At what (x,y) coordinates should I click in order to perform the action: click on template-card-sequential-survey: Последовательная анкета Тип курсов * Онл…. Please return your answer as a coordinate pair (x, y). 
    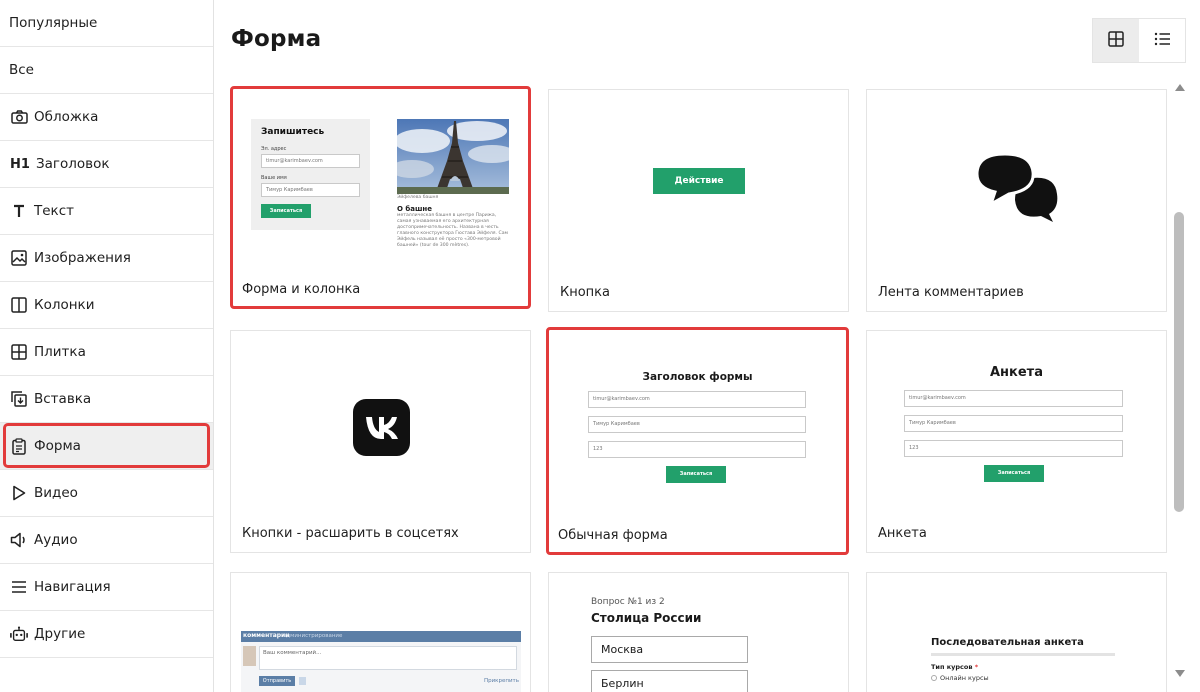
    Looking at the image, I should click on (1016, 632).